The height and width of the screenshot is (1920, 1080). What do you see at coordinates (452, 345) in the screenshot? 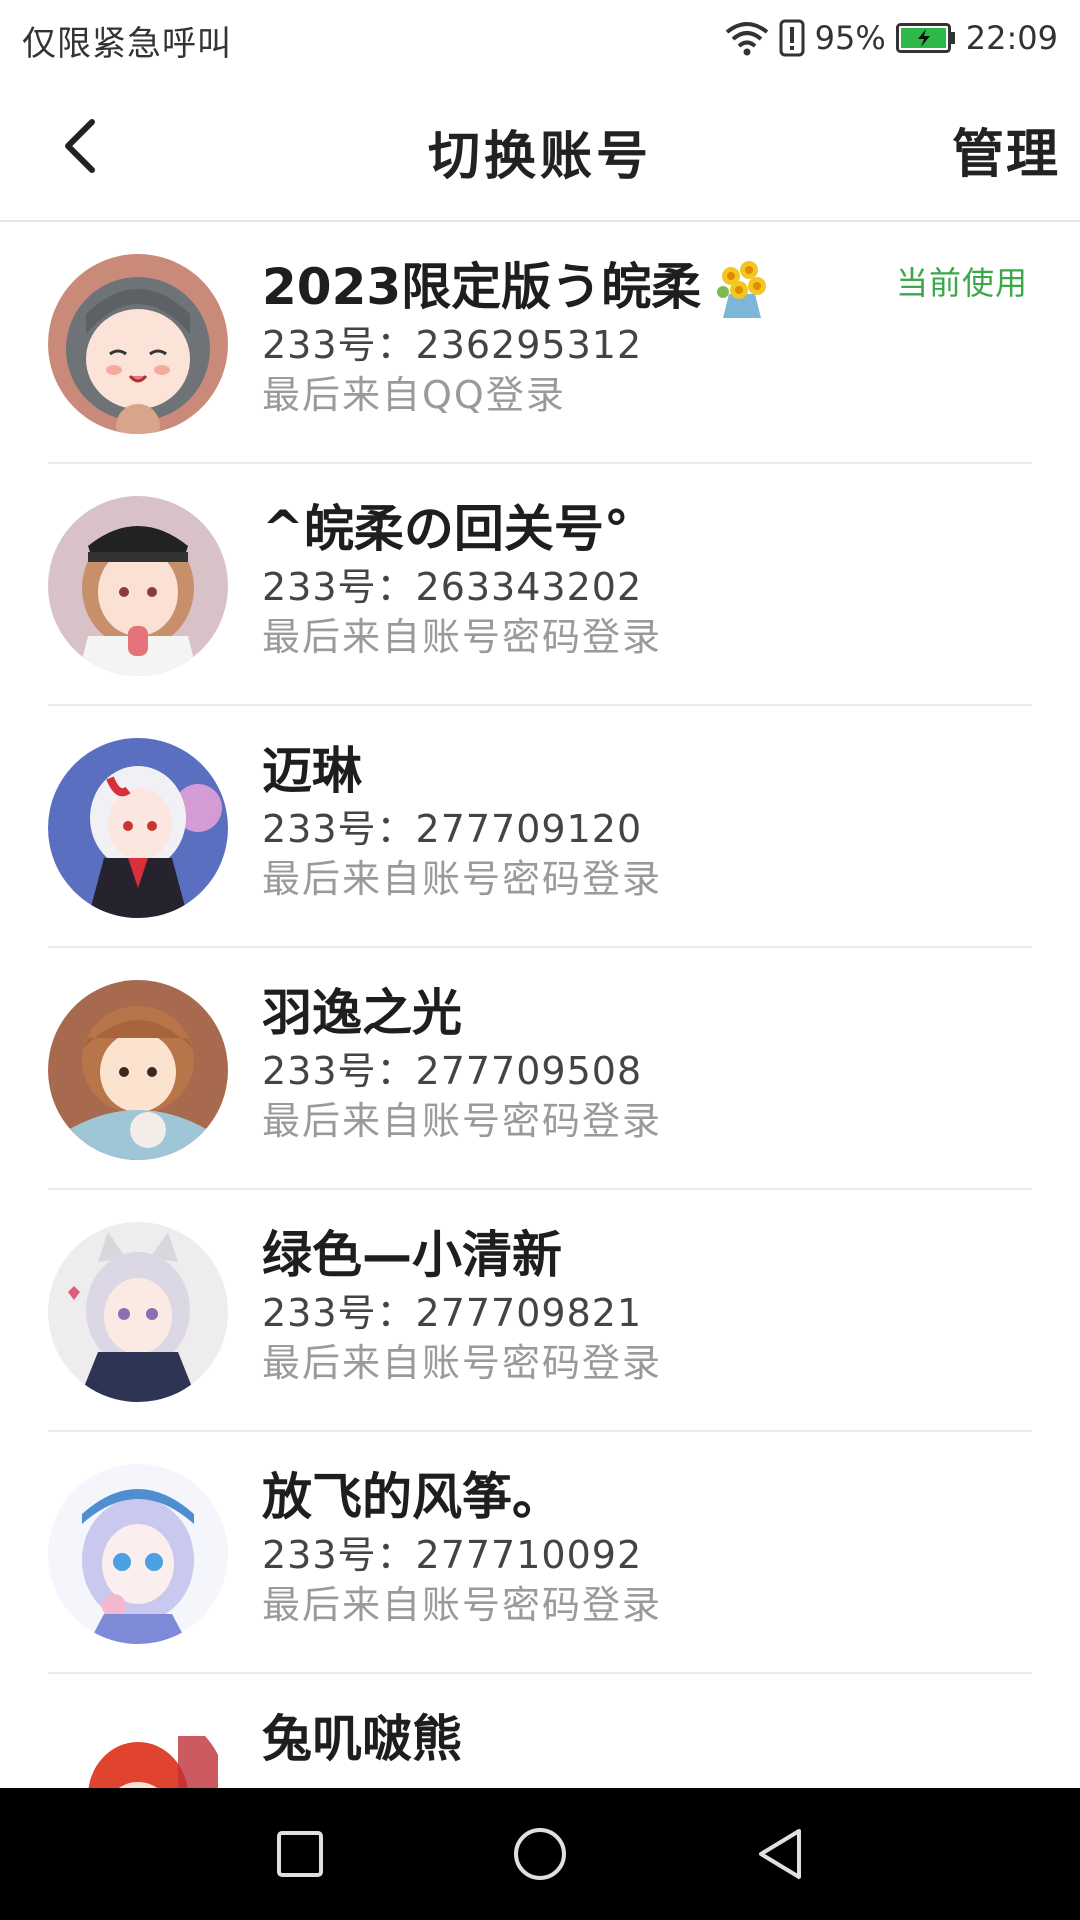
I see `account-id: 233号：236295312` at bounding box center [452, 345].